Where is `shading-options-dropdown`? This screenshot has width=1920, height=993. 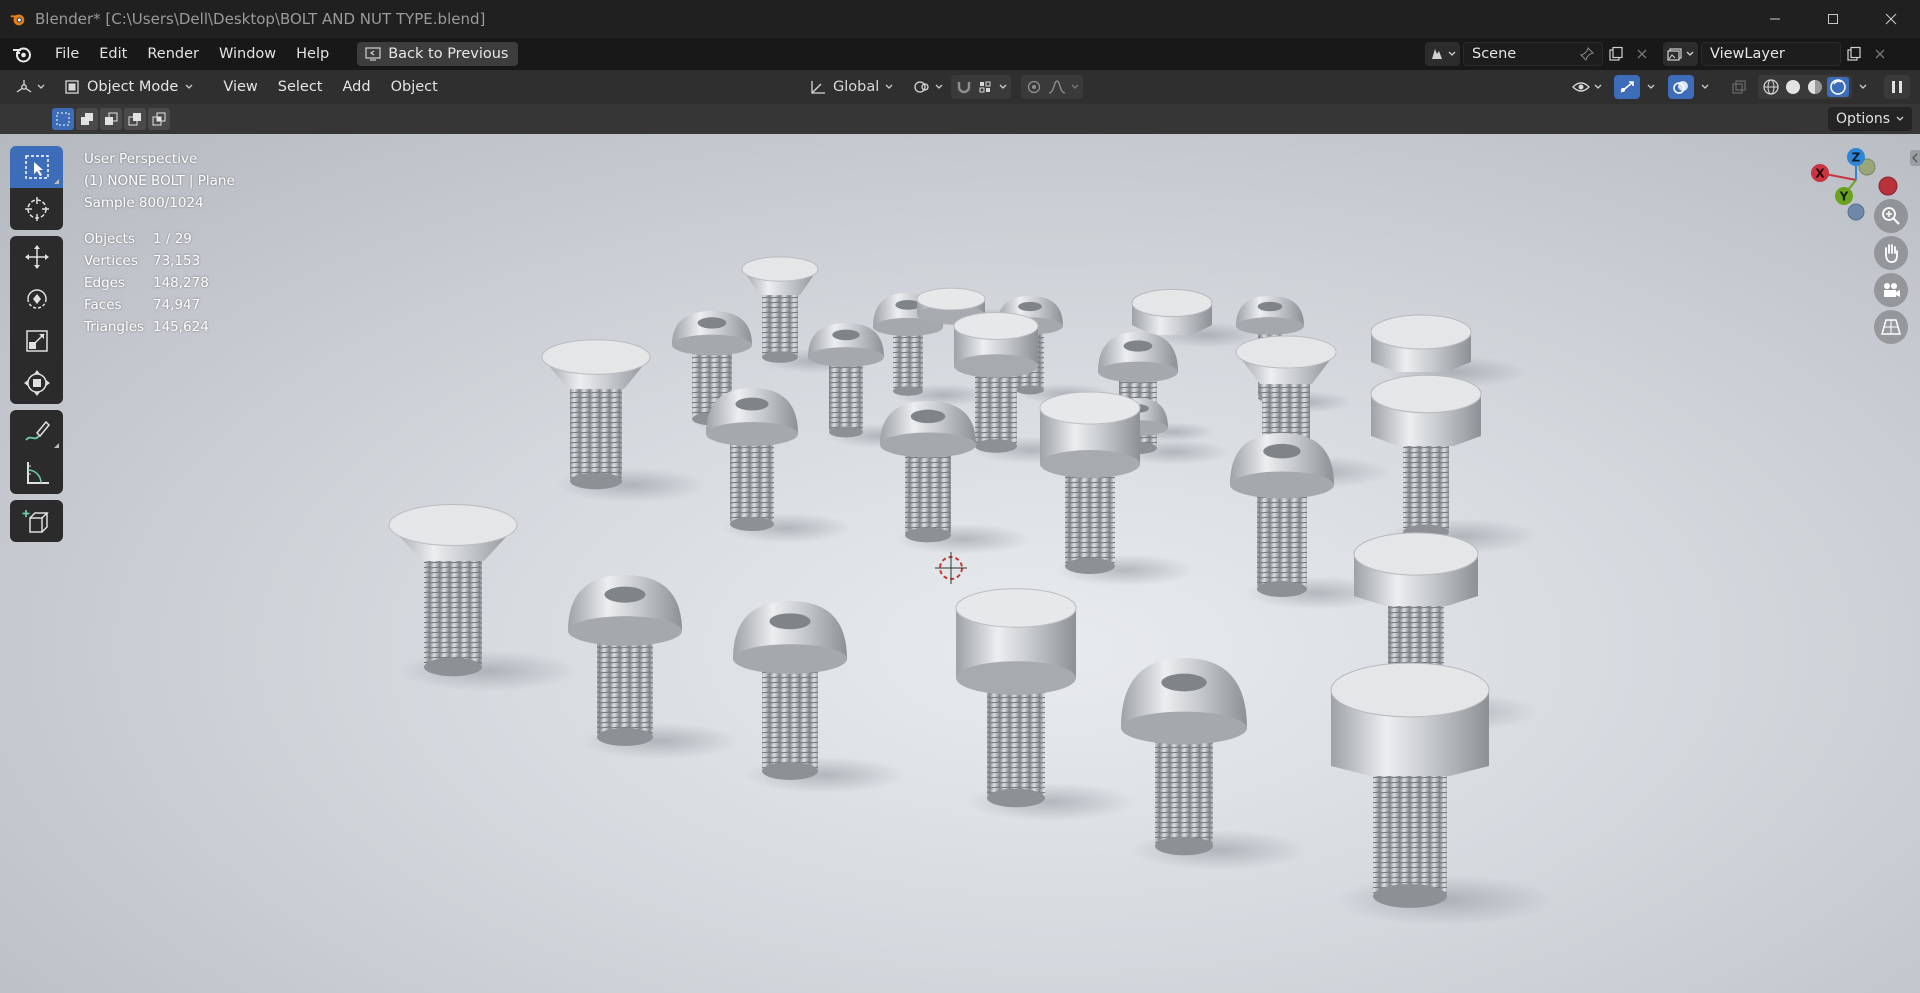
shading-options-dropdown is located at coordinates (1863, 87).